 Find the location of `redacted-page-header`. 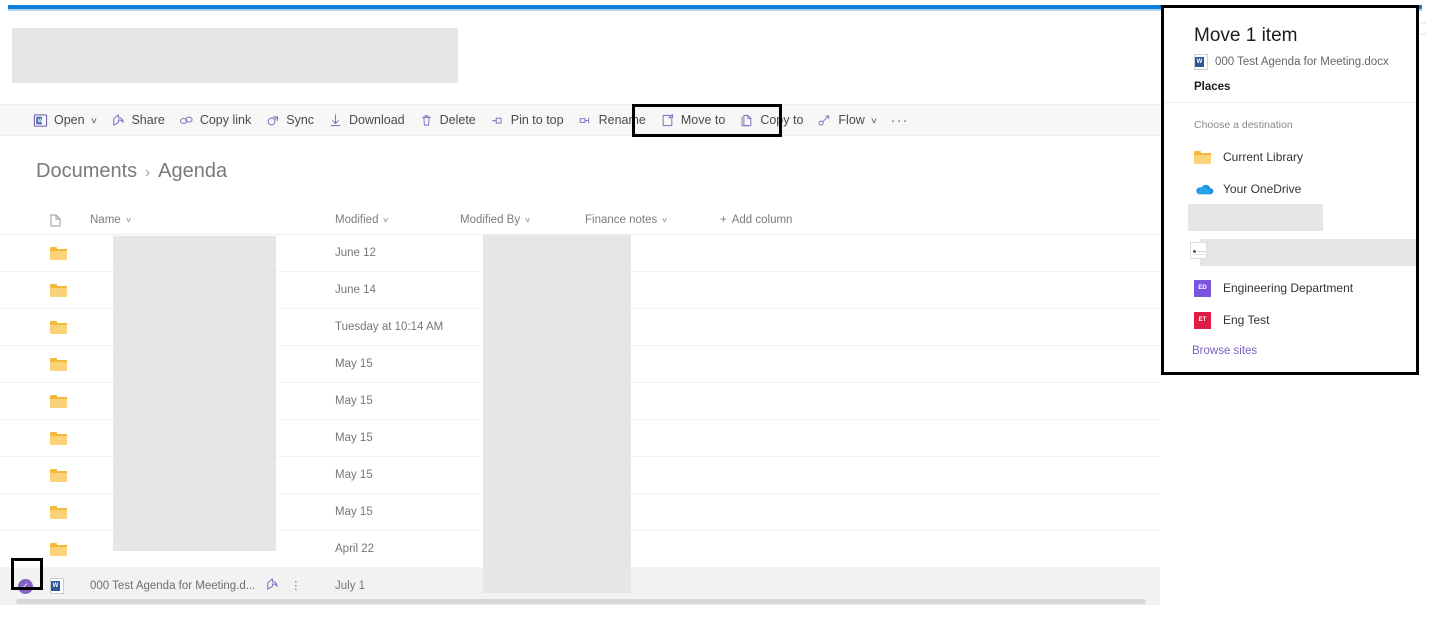

redacted-page-header is located at coordinates (235, 55).